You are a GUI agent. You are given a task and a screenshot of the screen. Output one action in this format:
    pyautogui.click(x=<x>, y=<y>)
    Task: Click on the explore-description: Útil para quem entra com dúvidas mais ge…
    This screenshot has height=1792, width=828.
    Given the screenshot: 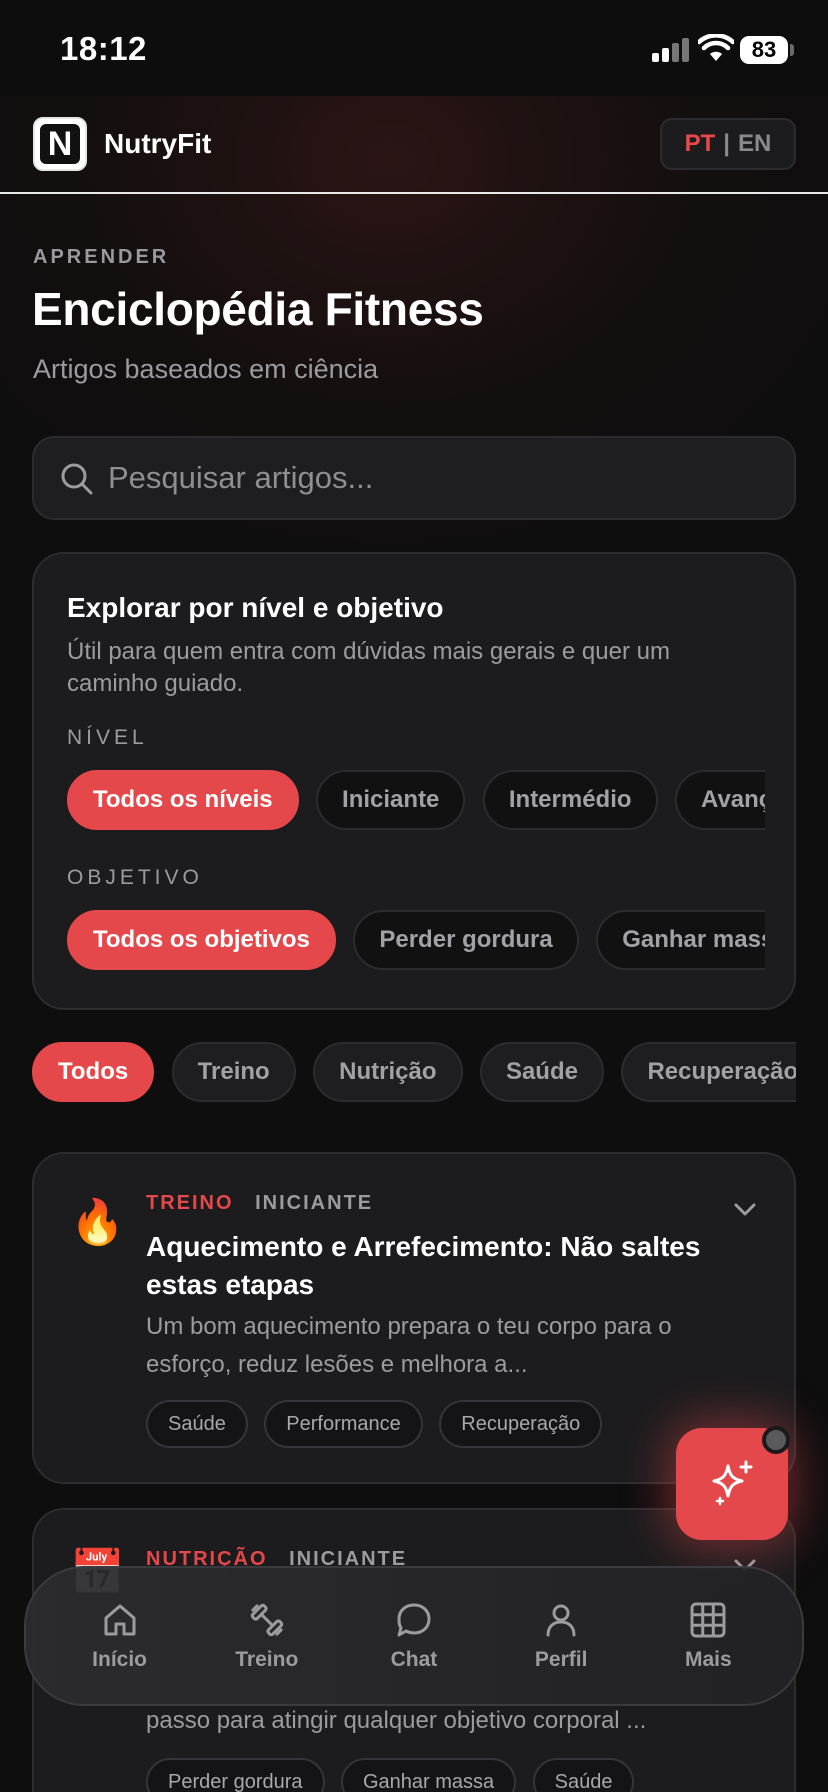 What is the action you would take?
    pyautogui.click(x=368, y=667)
    